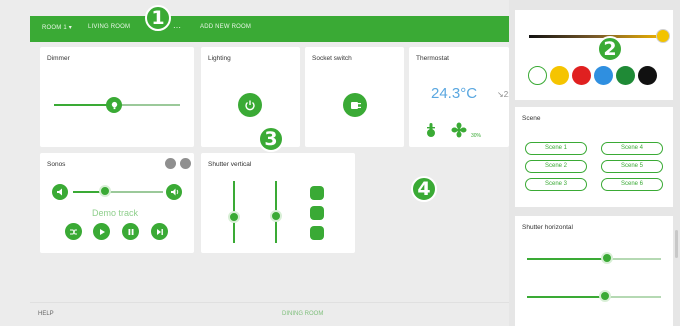 The width and height of the screenshot is (680, 326). I want to click on color-wheel-icon, so click(663, 36).